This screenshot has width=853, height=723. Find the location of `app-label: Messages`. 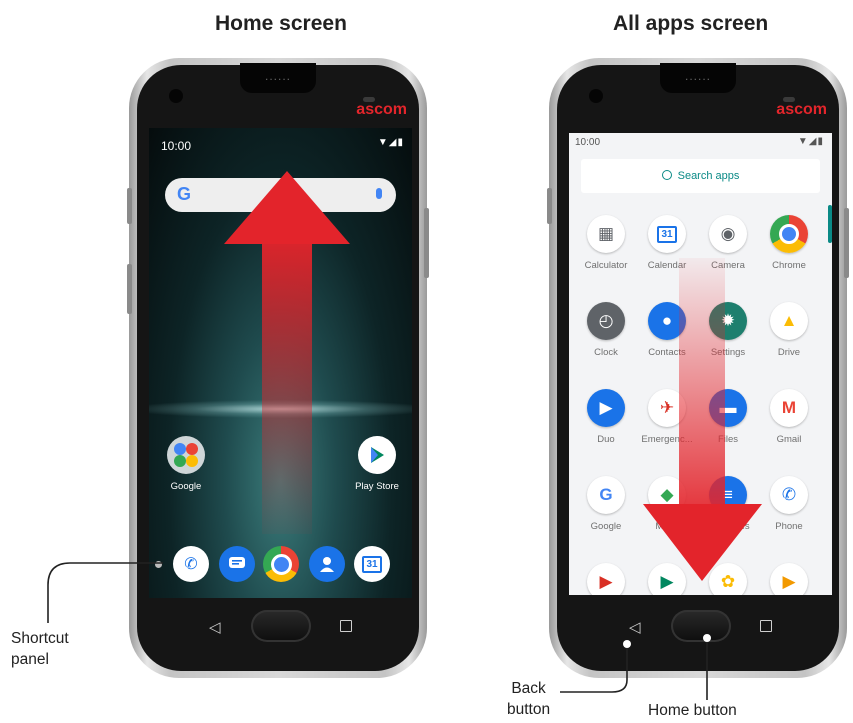

app-label: Messages is located at coordinates (728, 526).